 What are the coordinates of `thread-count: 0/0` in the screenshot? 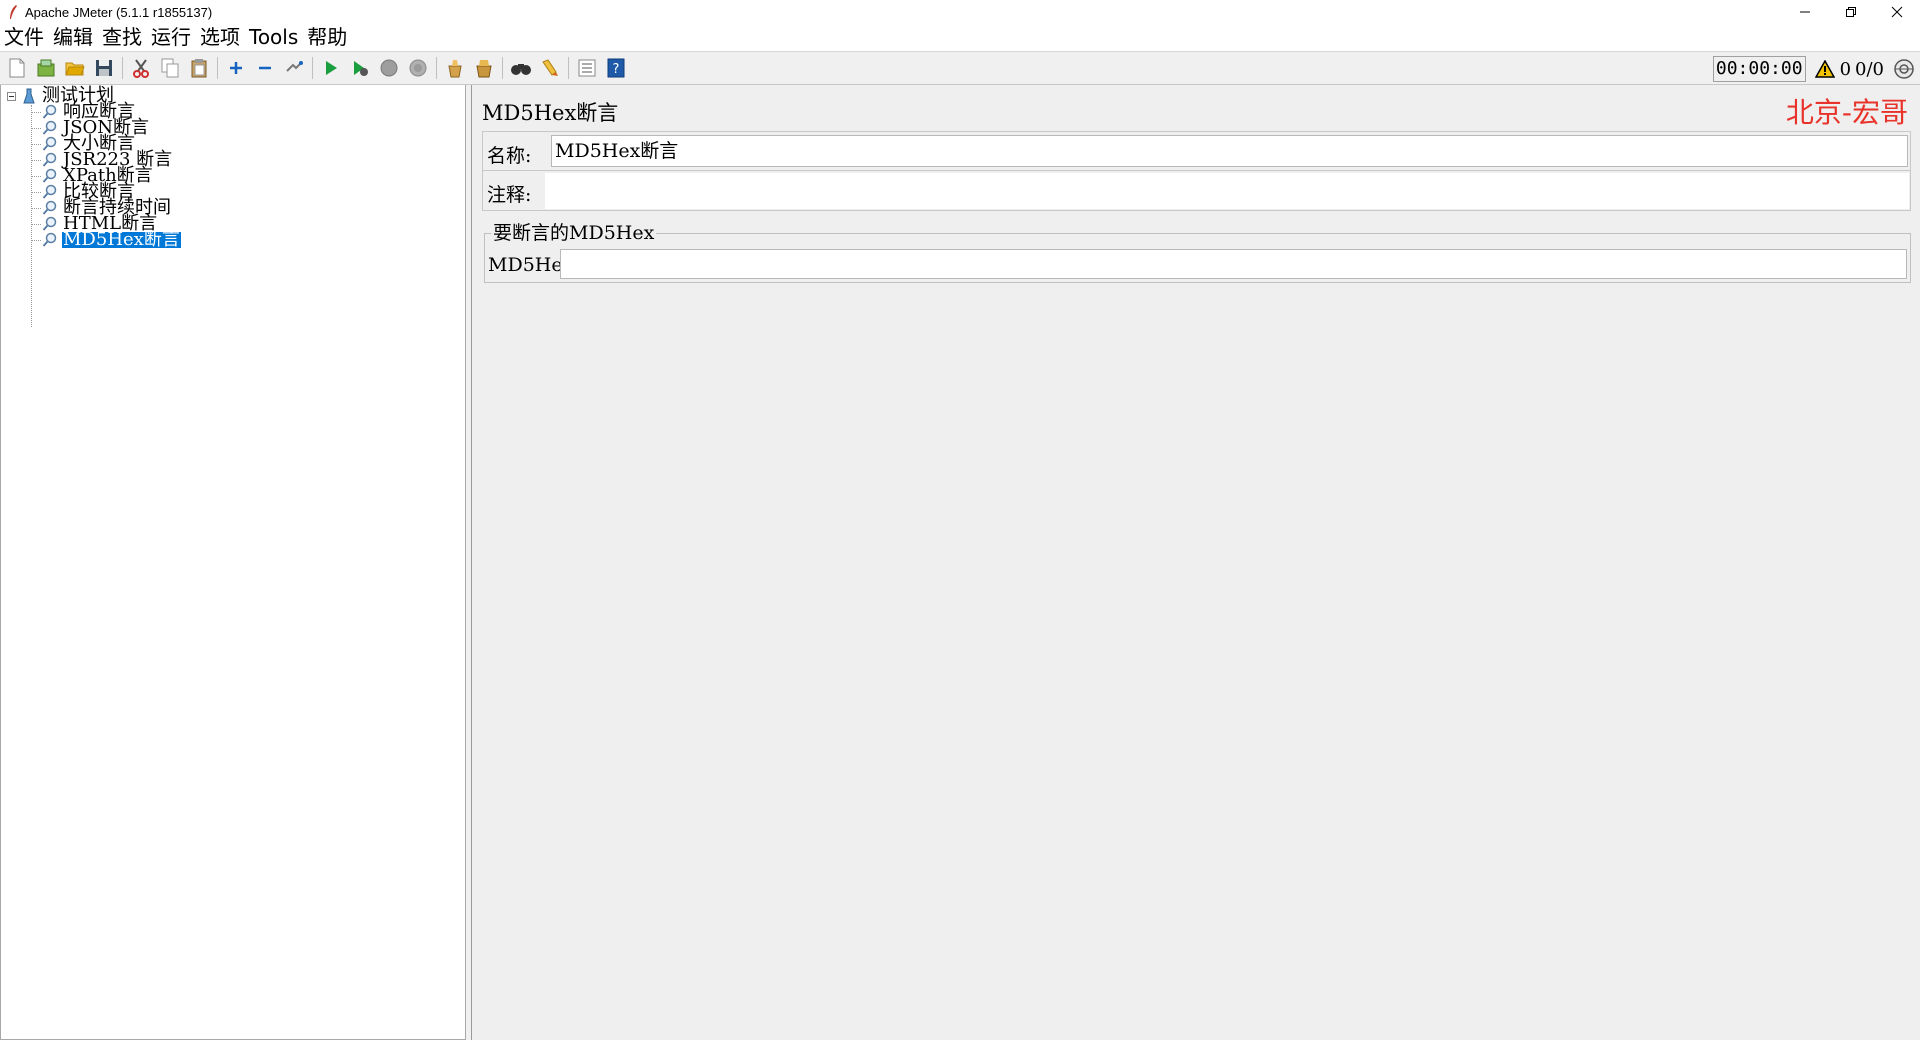 It's located at (1869, 69).